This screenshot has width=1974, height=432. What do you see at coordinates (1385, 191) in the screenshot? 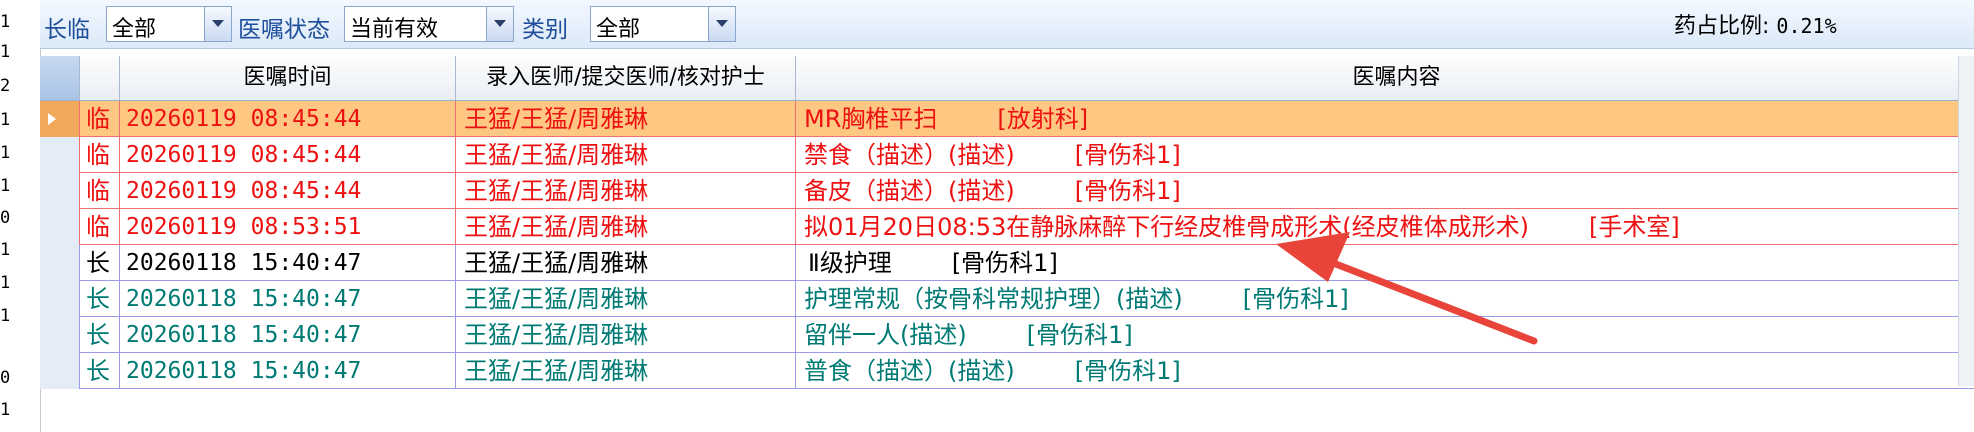
I see `order-content-cell: 备皮（描述）(描述) [骨伤科1]` at bounding box center [1385, 191].